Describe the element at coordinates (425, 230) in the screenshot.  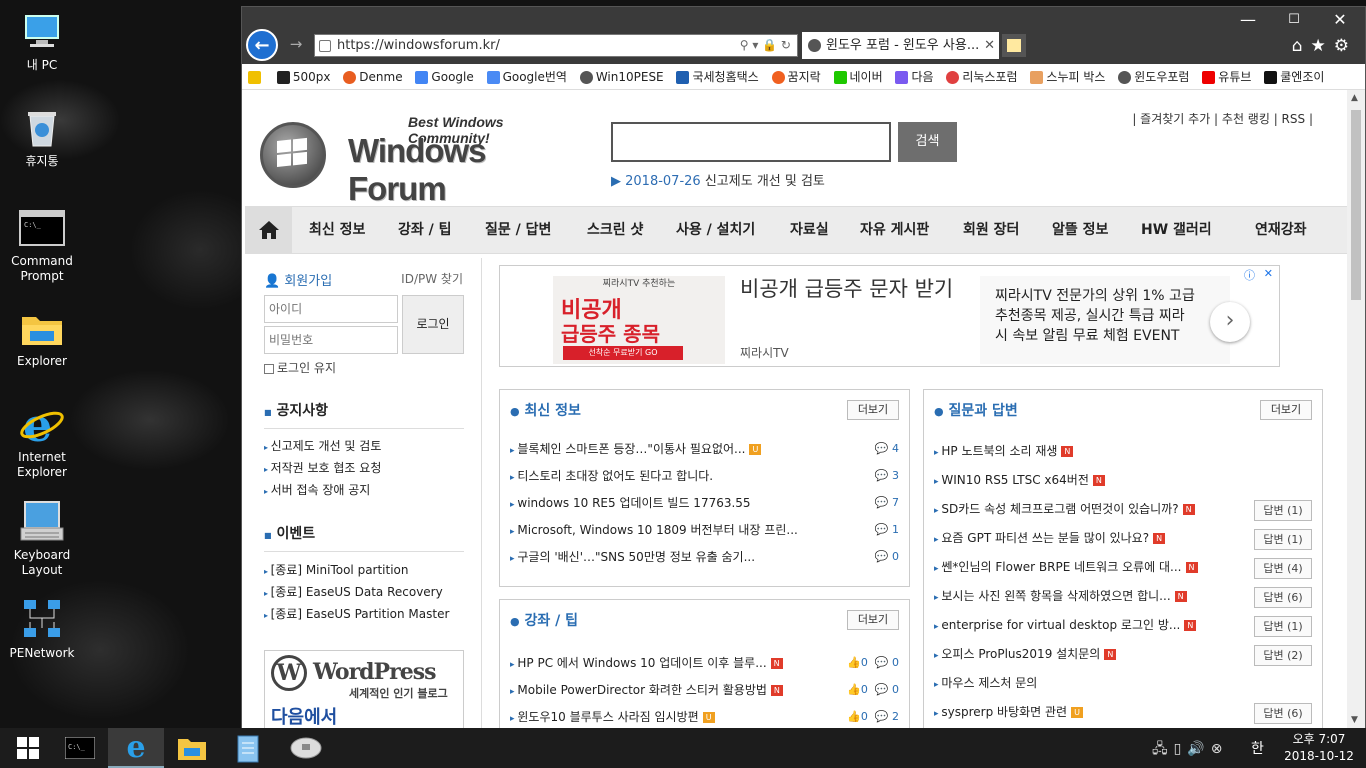
I see `menu-tips: 강좌 / 팁` at that location.